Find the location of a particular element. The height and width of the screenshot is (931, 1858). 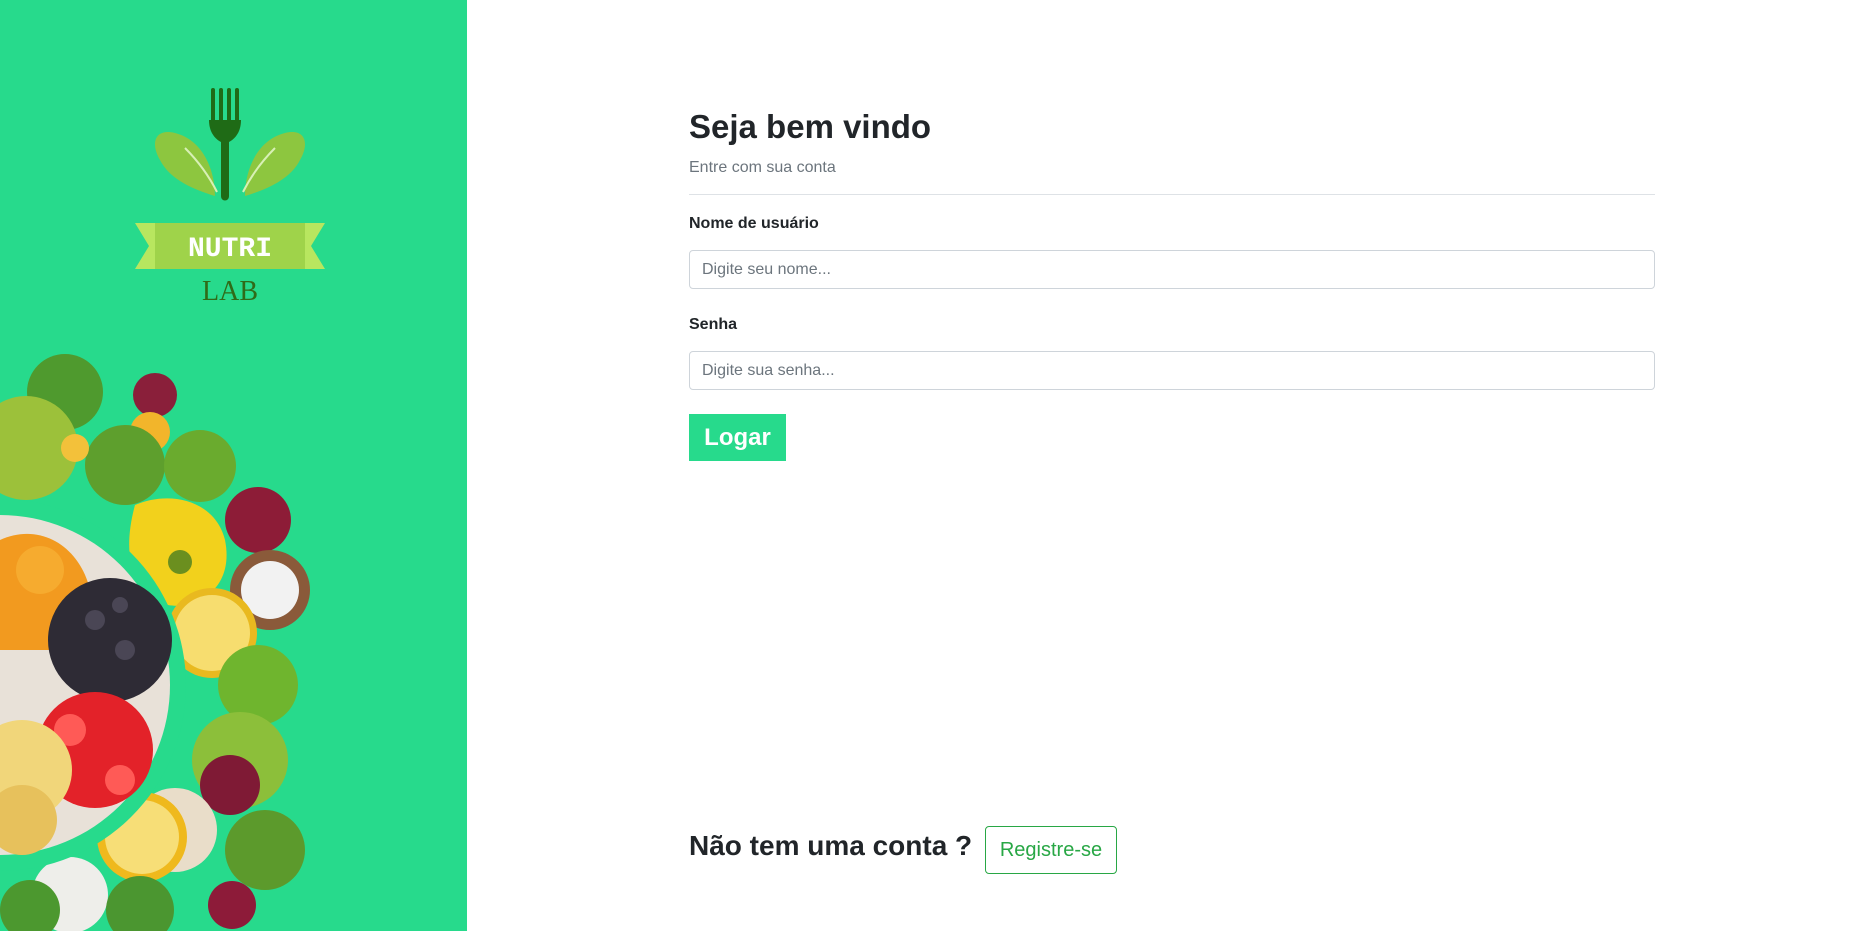

page-subtitle: Entre com sua conta is located at coordinates (762, 167).